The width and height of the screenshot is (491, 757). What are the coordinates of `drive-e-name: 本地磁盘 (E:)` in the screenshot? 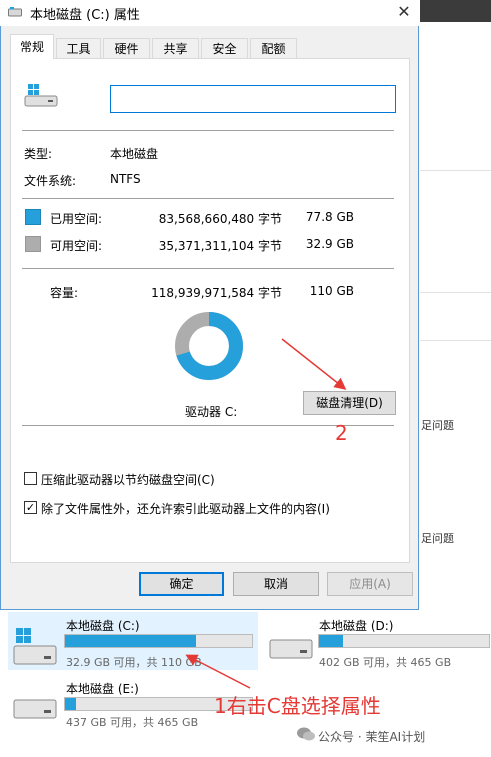 It's located at (102, 688).